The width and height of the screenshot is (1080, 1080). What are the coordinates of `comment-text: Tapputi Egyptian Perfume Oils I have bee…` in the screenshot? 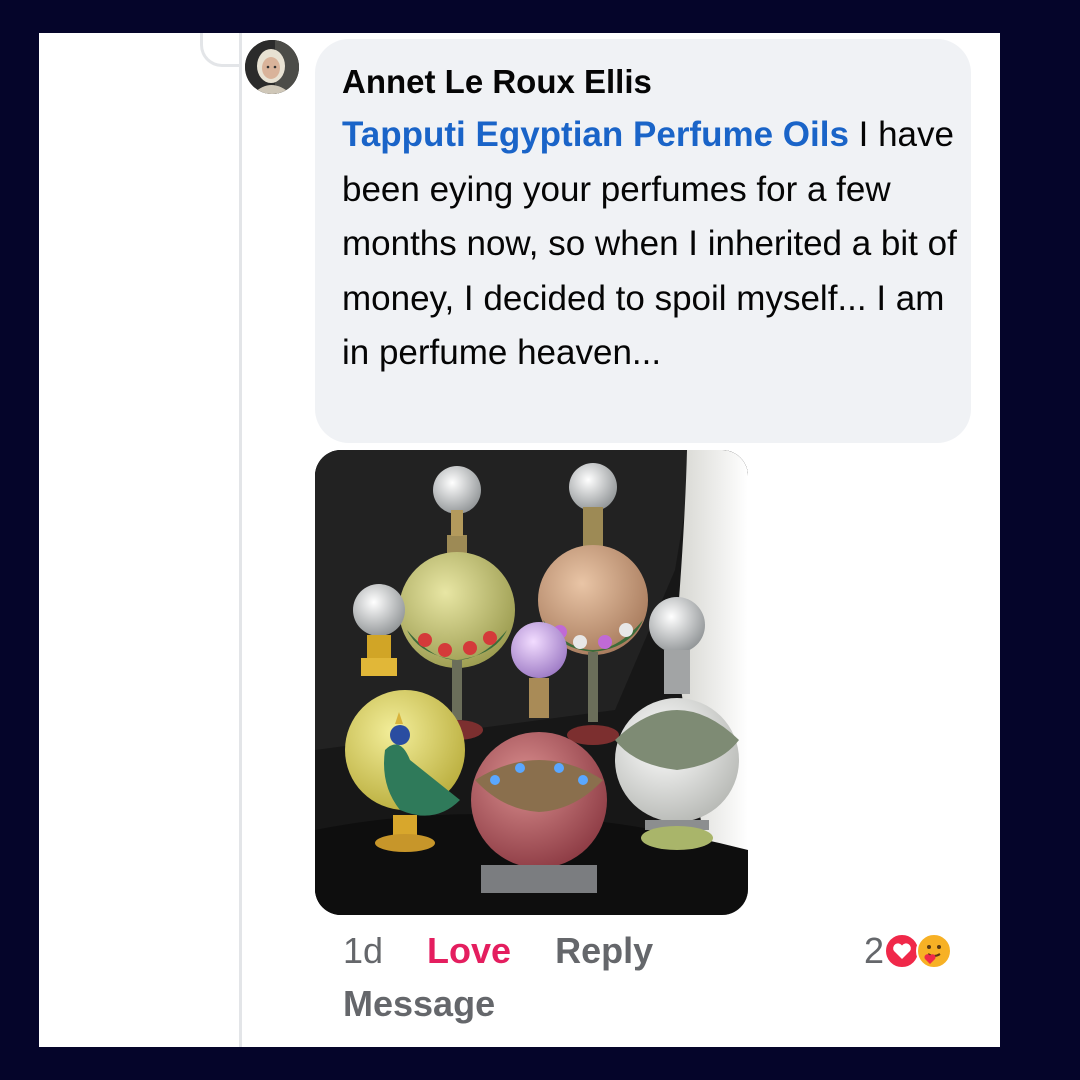 It's located at (649, 244).